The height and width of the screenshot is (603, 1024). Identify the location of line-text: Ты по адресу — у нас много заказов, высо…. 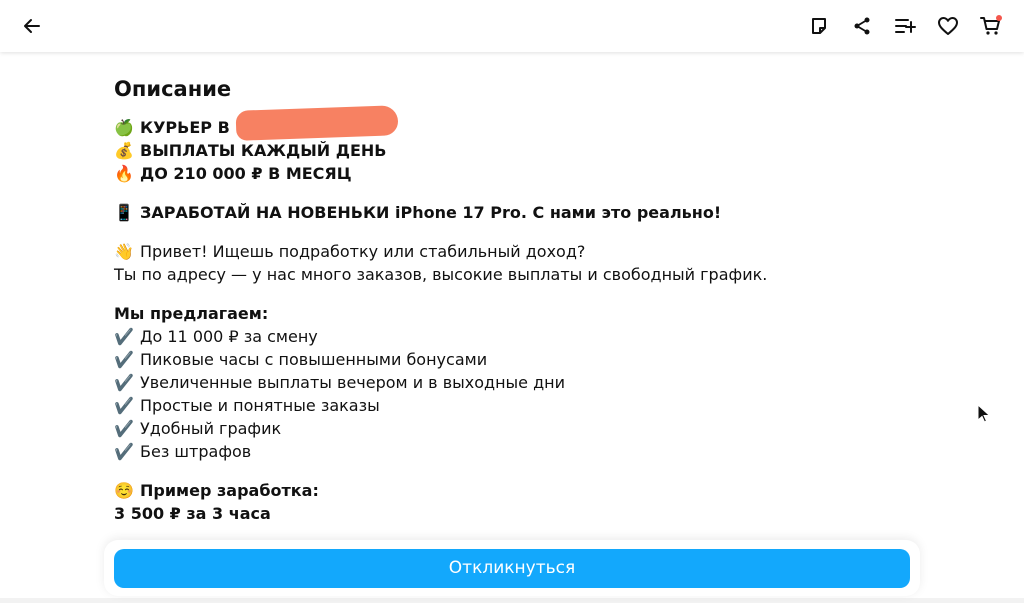
(441, 274).